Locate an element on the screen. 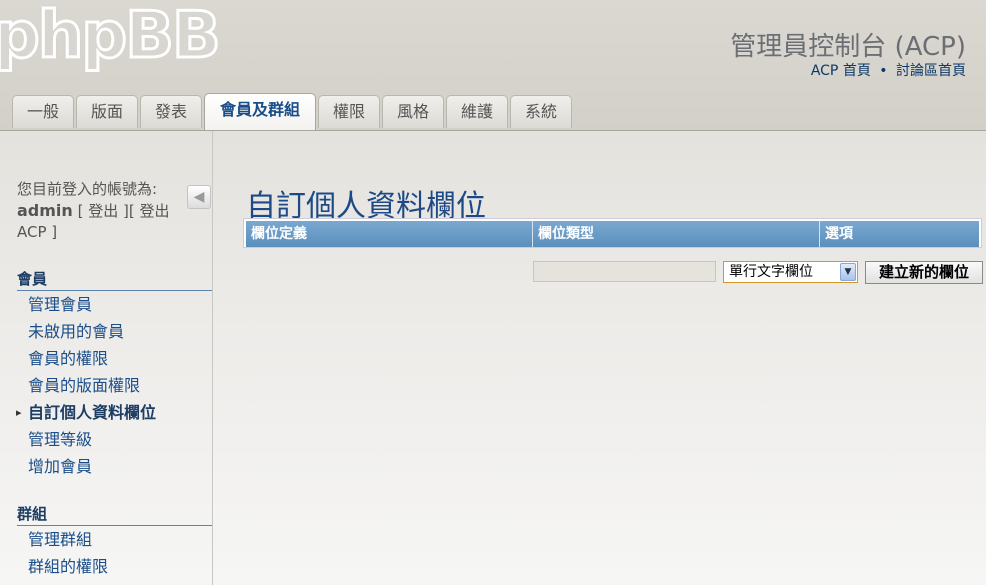 This screenshot has width=986, height=585. tab-forums: 版面 is located at coordinates (107, 111).